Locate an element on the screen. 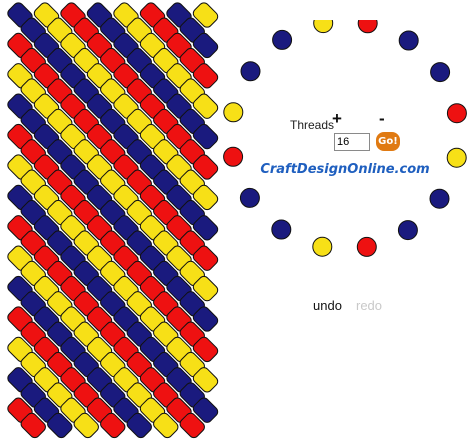  remove-thread-button: - is located at coordinates (382, 119).